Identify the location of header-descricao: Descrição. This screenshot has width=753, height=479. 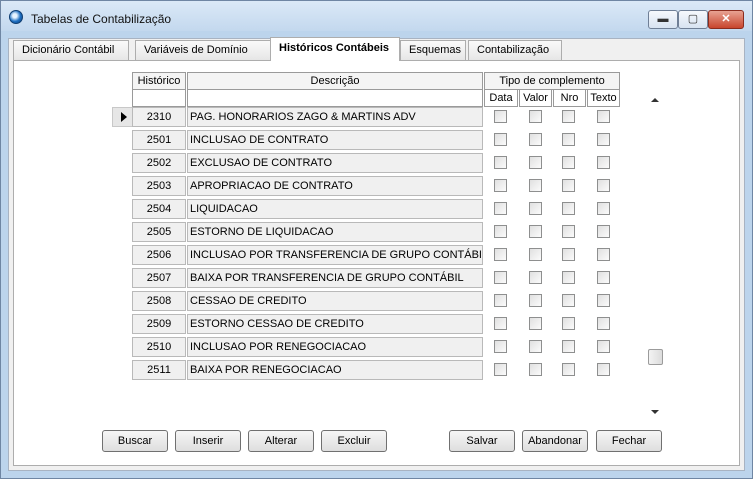
(335, 81).